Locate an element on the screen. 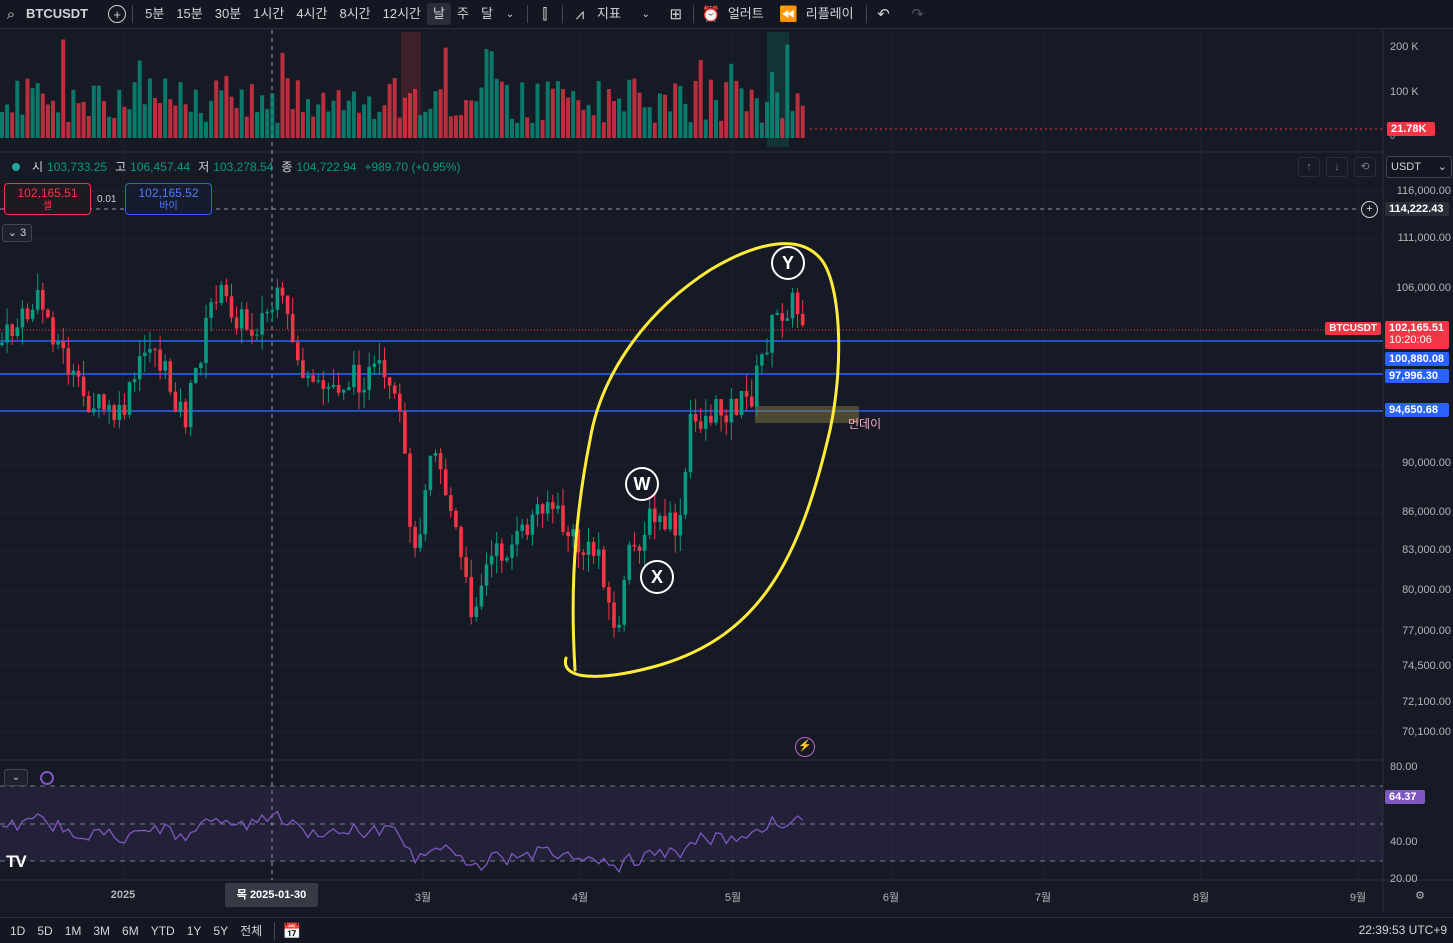 Image resolution: width=1453 pixels, height=943 pixels. rsi-axis-label: 80.00 is located at coordinates (1404, 767).